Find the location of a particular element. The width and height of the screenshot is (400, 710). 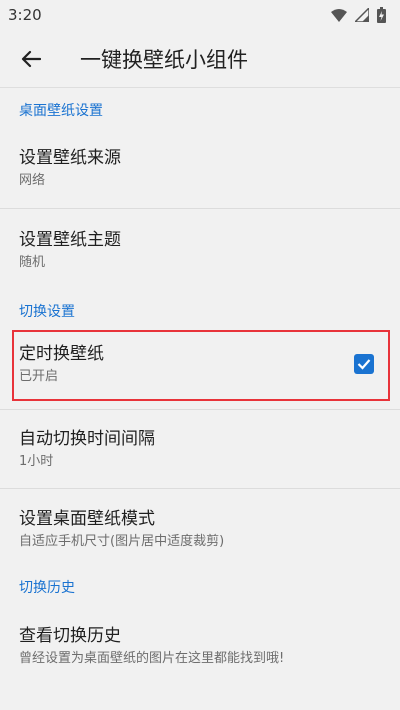

pref-title: 设置壁纸主题 is located at coordinates (70, 239).